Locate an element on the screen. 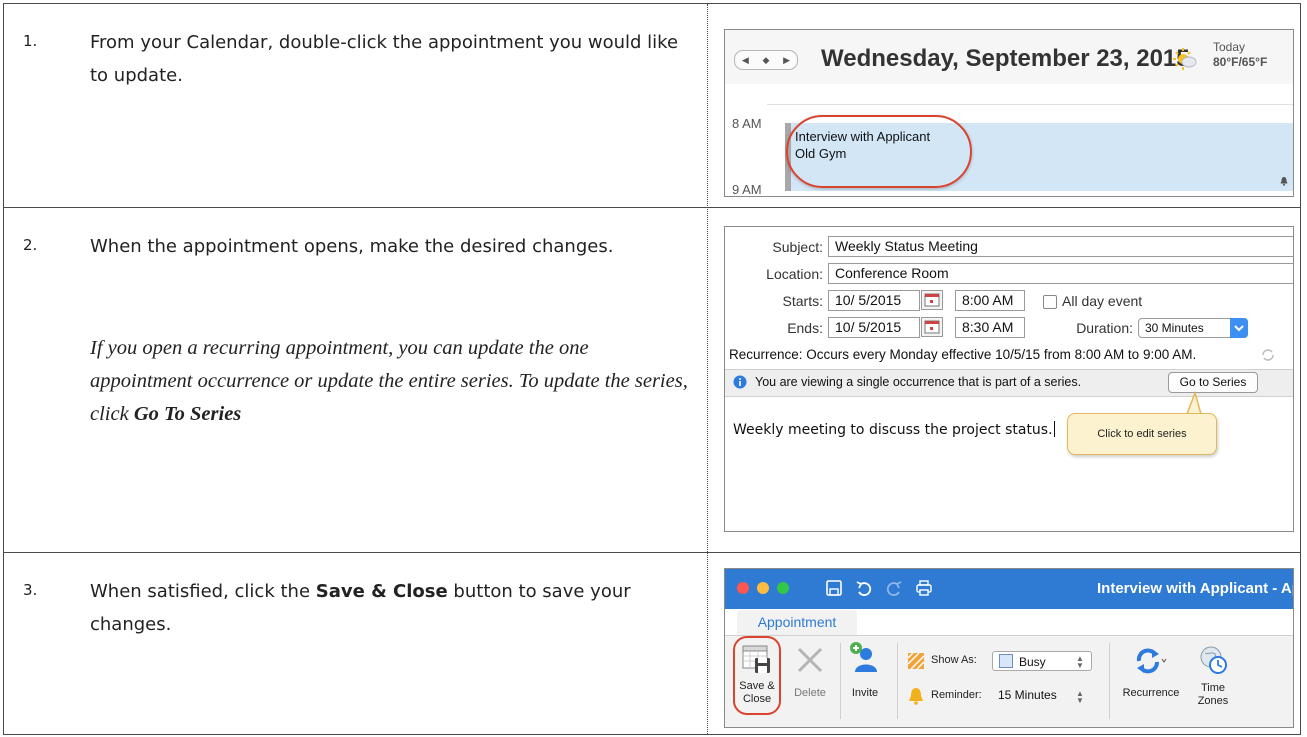 The image size is (1307, 737). step-number: 1. is located at coordinates (30, 41).